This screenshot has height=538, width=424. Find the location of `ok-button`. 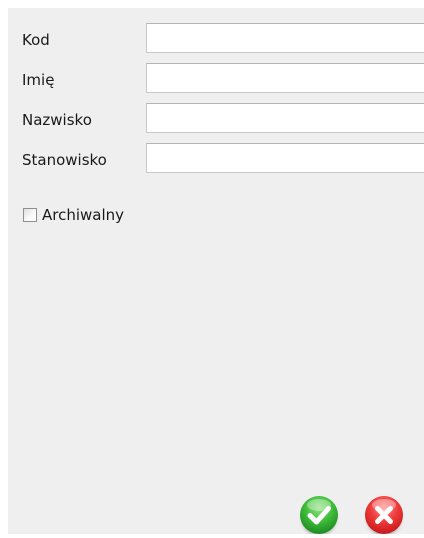

ok-button is located at coordinates (319, 515).